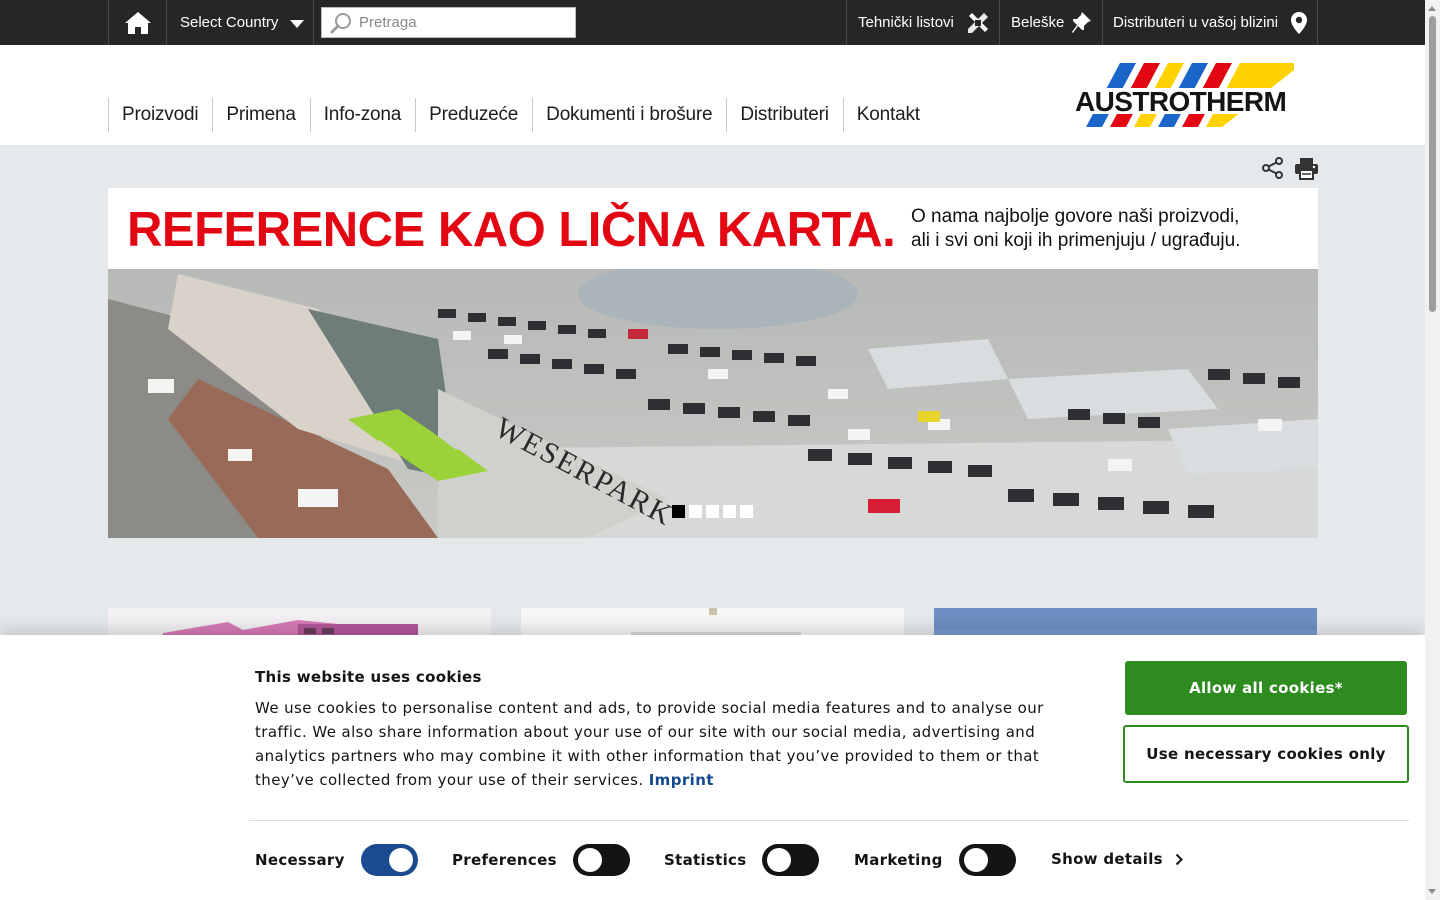  I want to click on necessary-toggle, so click(389, 860).